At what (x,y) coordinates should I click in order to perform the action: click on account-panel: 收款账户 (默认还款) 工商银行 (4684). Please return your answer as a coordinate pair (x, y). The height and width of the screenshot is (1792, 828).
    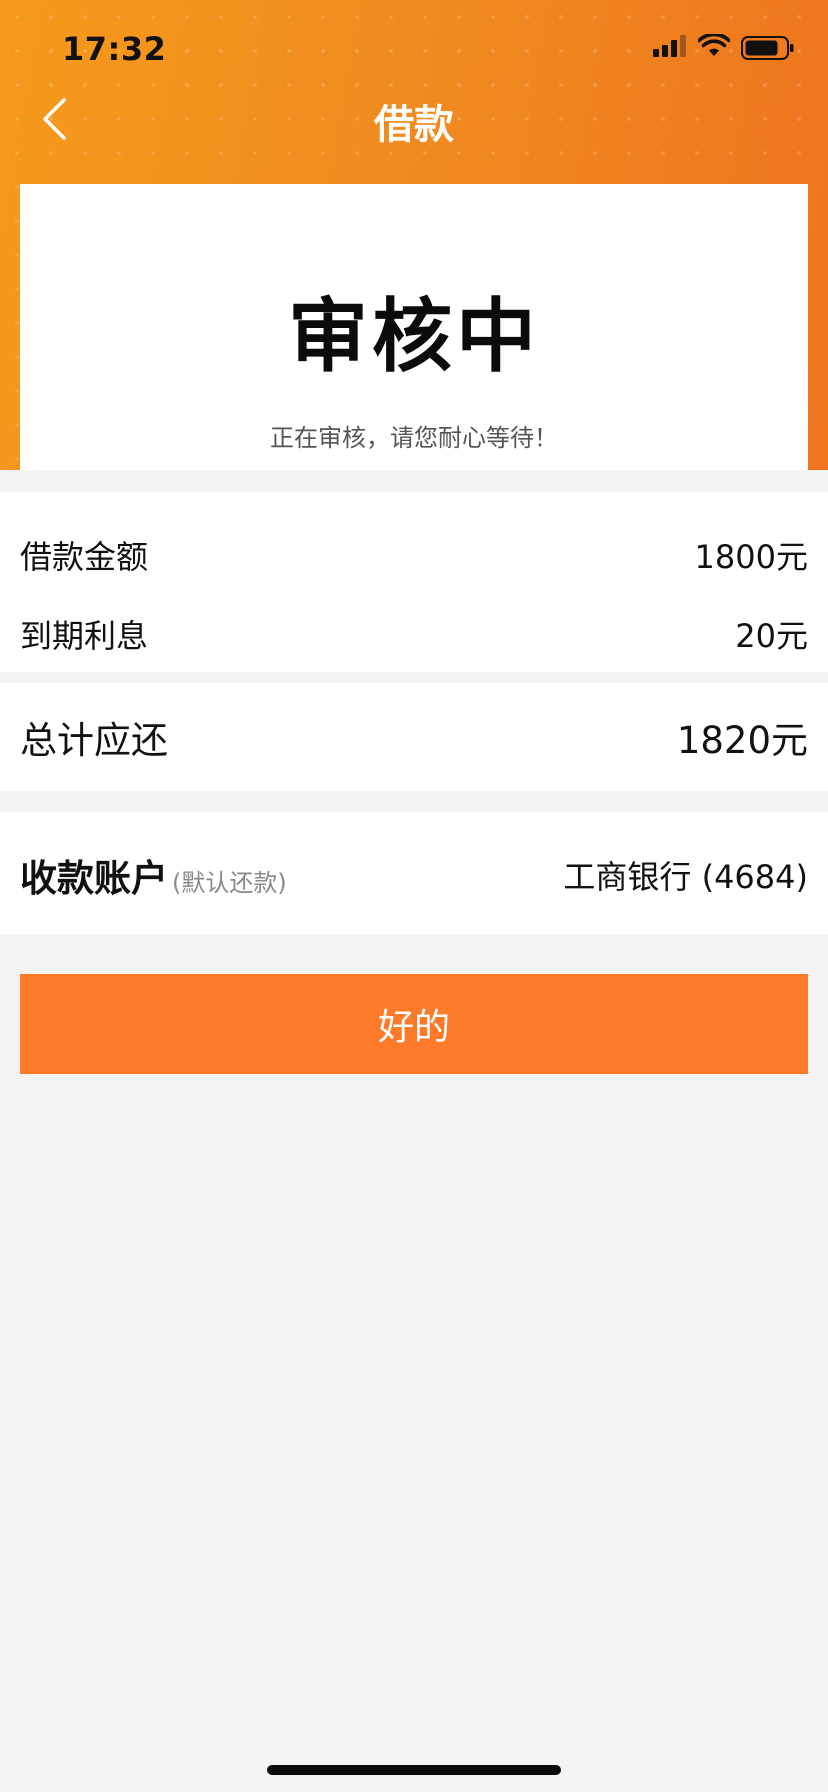
    Looking at the image, I should click on (414, 873).